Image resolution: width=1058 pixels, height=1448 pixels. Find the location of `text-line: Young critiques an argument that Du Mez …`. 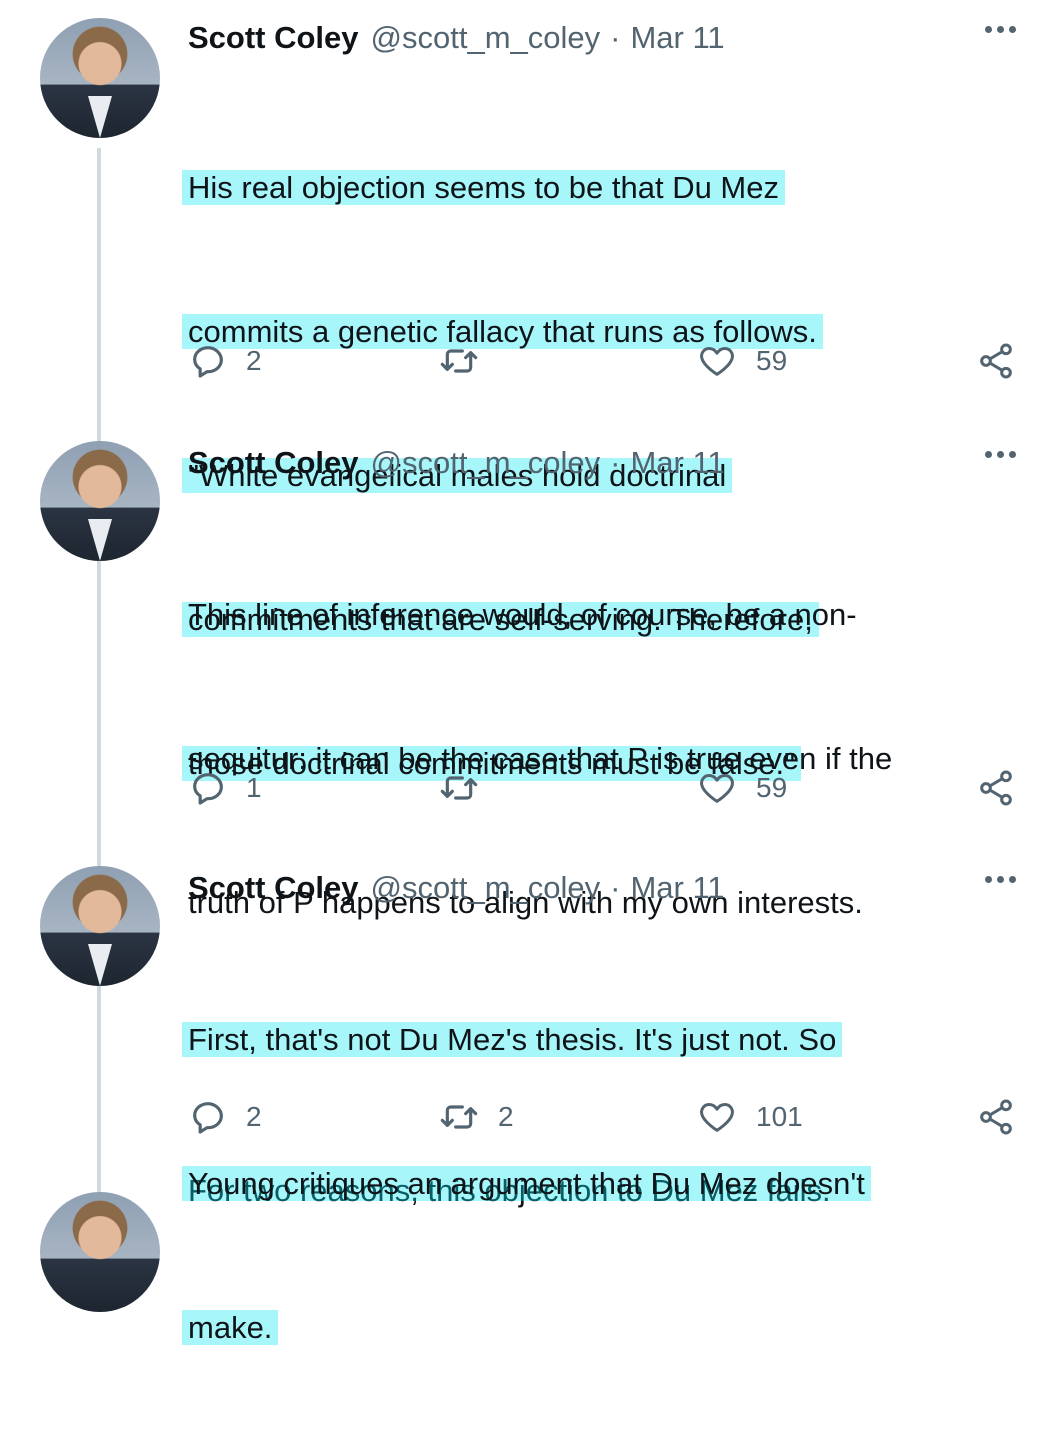

text-line: Young critiques an argument that Du Mez … is located at coordinates (526, 1183).